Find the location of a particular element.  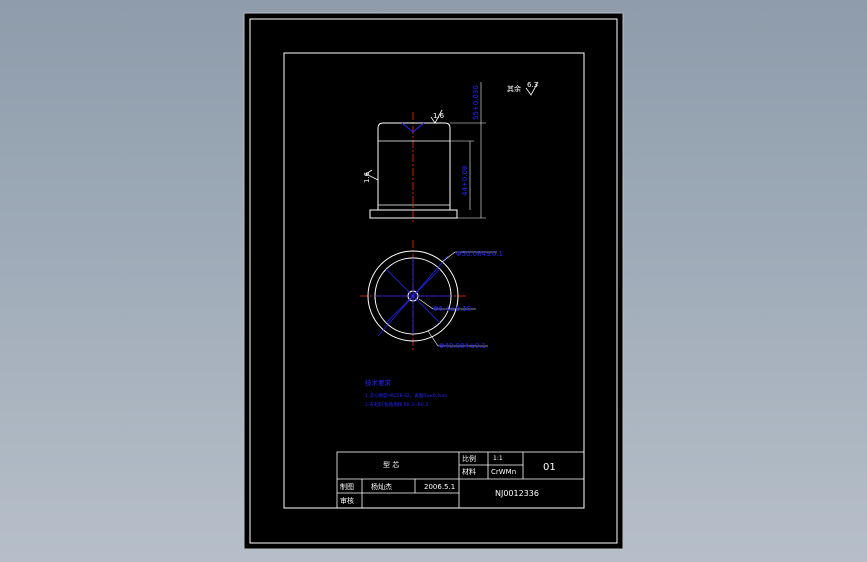

notes-line-2: 2.去毛刺 锐角倒钝 R0.2~R0.3 is located at coordinates (396, 404).